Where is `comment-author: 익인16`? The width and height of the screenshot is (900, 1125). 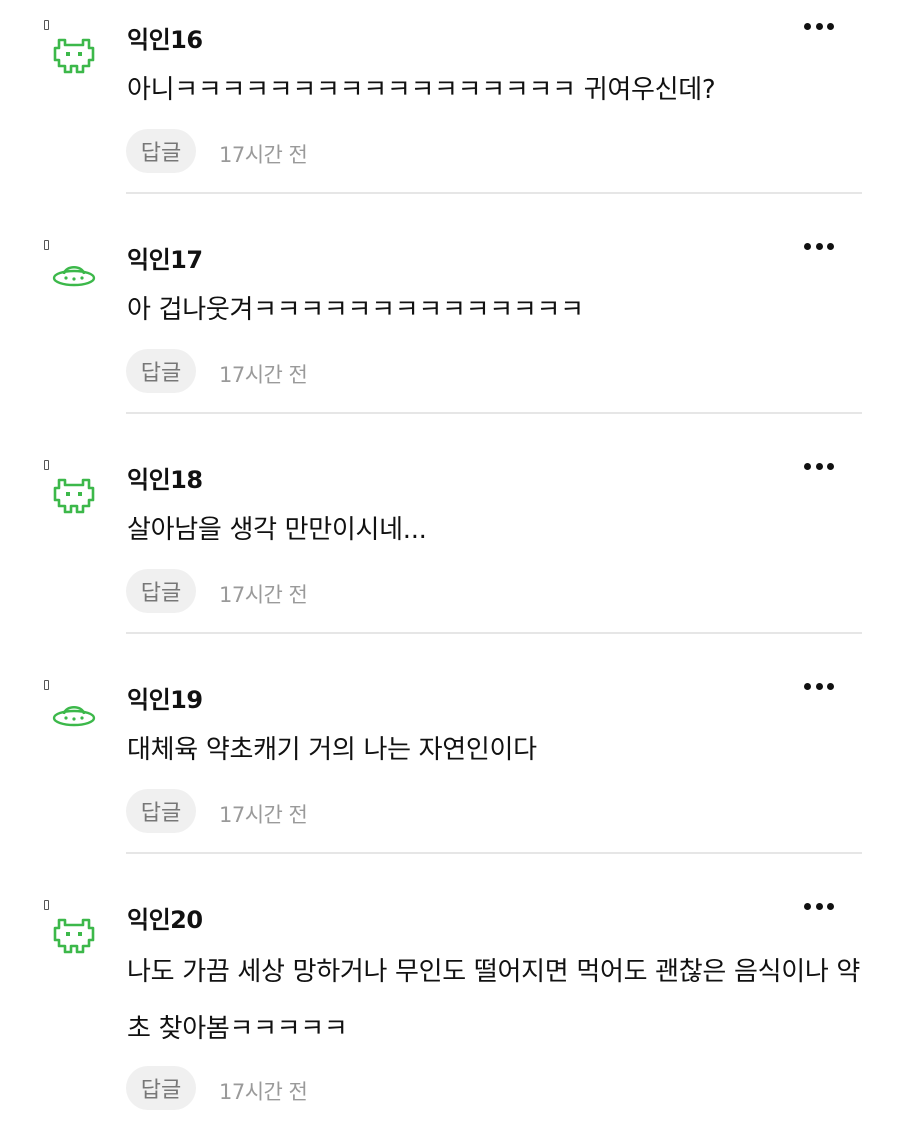 comment-author: 익인16 is located at coordinates (165, 37).